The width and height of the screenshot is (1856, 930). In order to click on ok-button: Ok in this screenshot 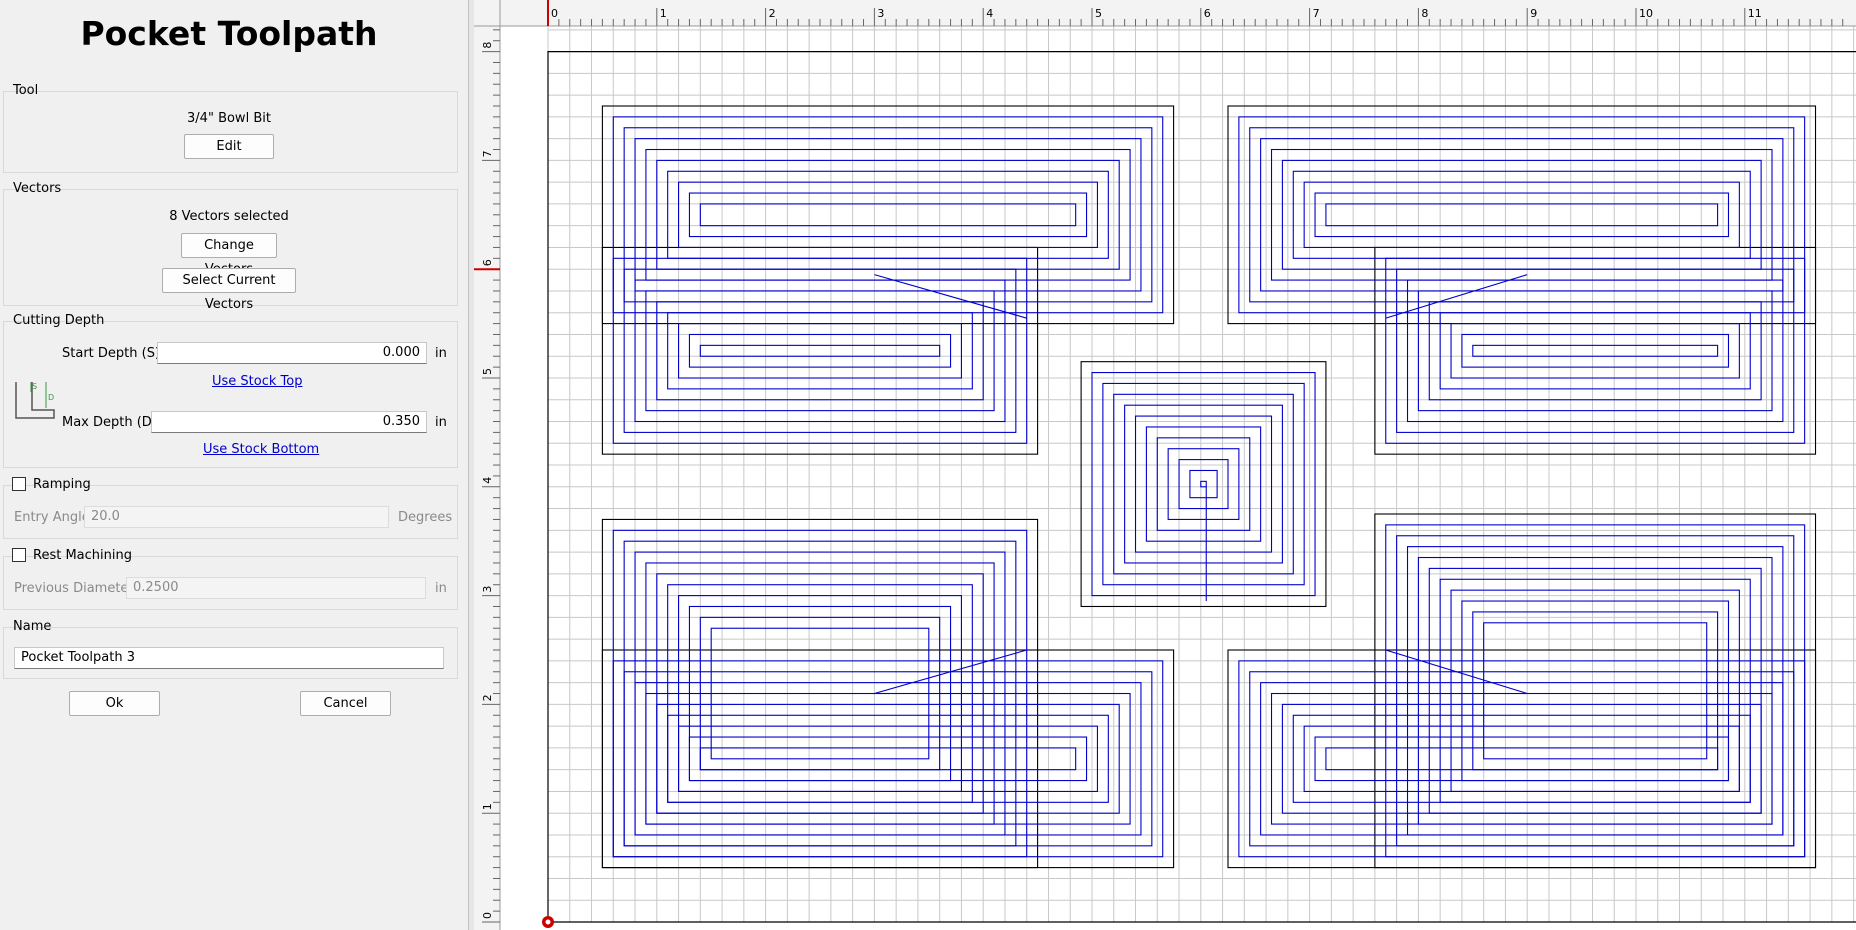, I will do `click(114, 703)`.